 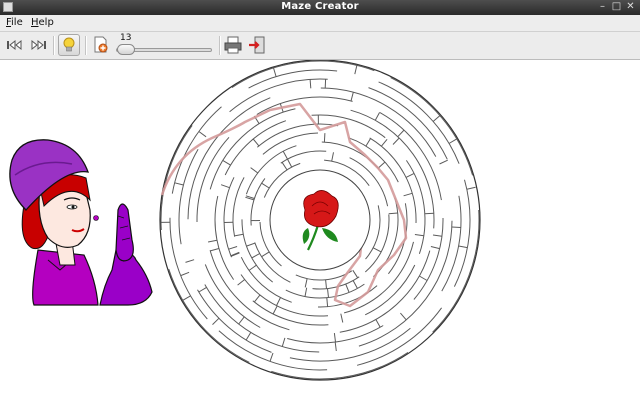 What do you see at coordinates (602, 7) in the screenshot?
I see `minimize-icon: –` at bounding box center [602, 7].